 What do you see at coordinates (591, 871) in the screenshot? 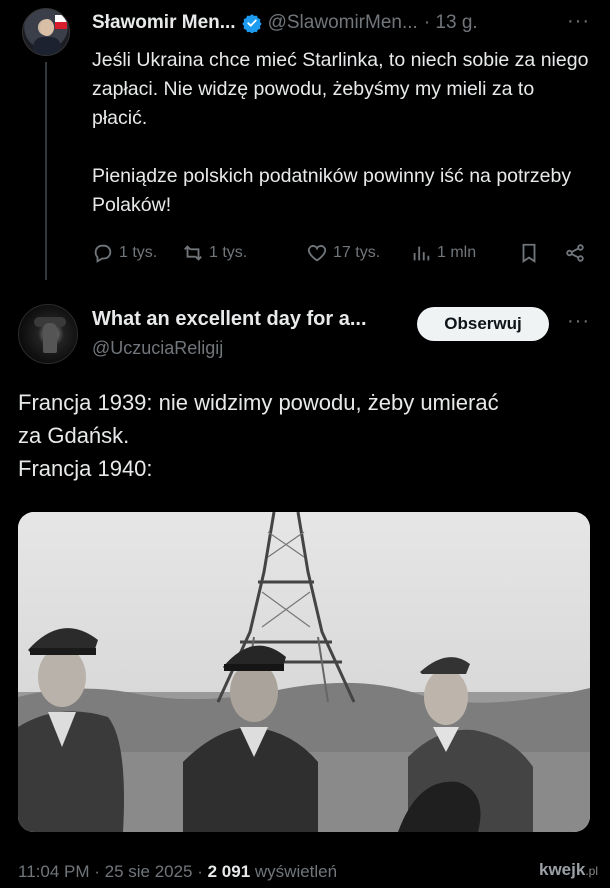
I see `watermark-suffix: .pl` at bounding box center [591, 871].